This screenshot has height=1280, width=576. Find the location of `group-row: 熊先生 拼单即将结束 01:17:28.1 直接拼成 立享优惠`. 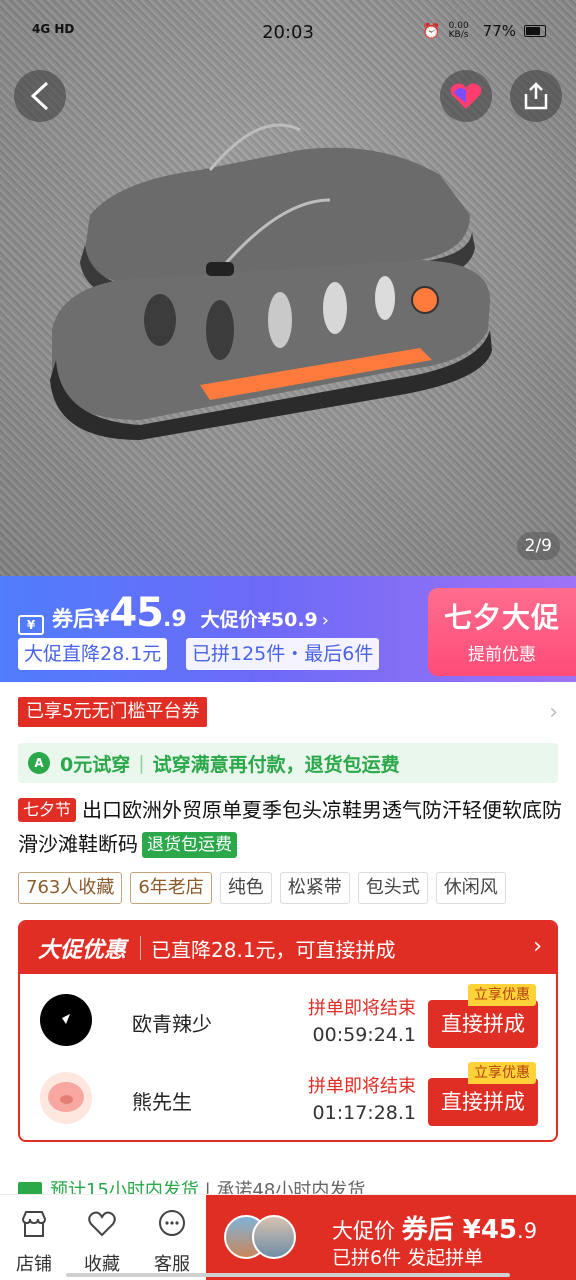

group-row: 熊先生 拼单即将结束 01:17:28.1 直接拼成 立享优惠 is located at coordinates (288, 1099).